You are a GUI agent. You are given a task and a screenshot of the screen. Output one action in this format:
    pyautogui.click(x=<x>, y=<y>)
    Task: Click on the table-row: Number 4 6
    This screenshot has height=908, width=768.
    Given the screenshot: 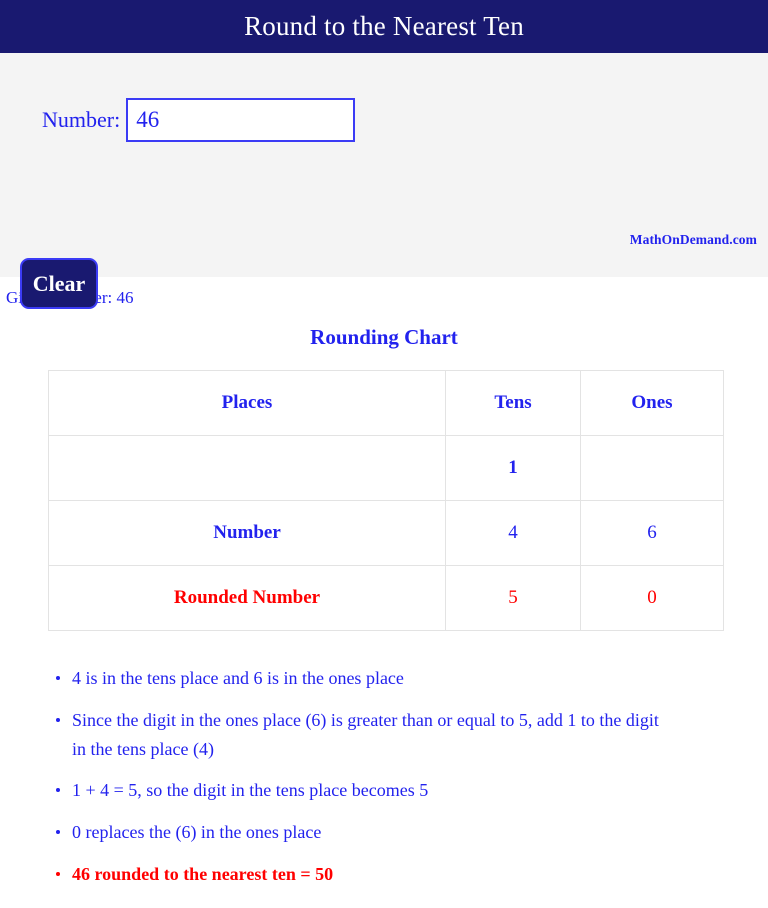 What is the action you would take?
    pyautogui.click(x=386, y=533)
    